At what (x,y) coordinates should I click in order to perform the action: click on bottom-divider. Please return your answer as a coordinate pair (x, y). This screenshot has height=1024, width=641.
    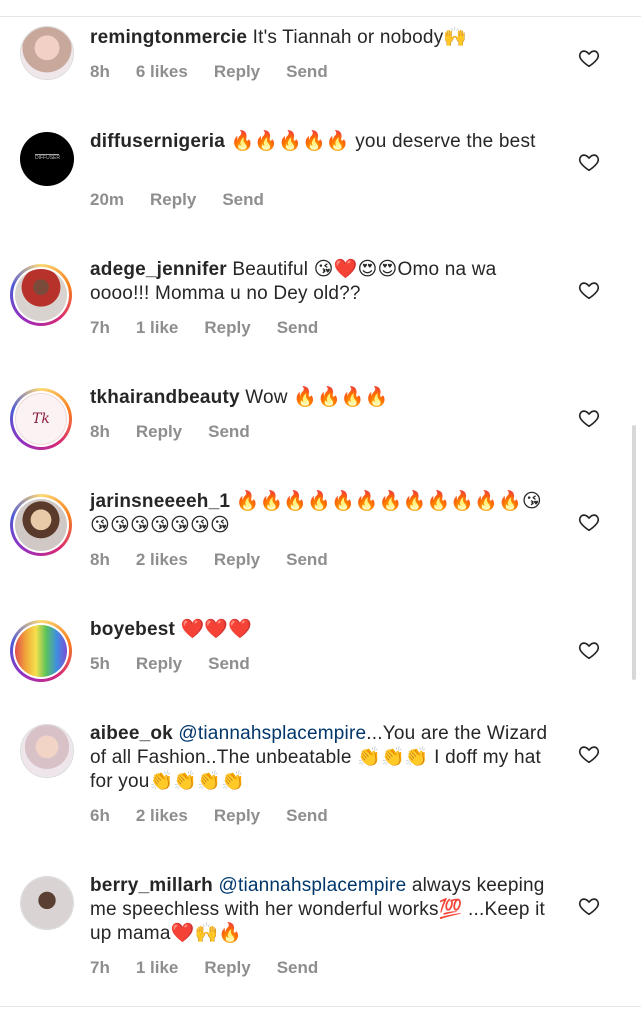
    Looking at the image, I should click on (320, 1006).